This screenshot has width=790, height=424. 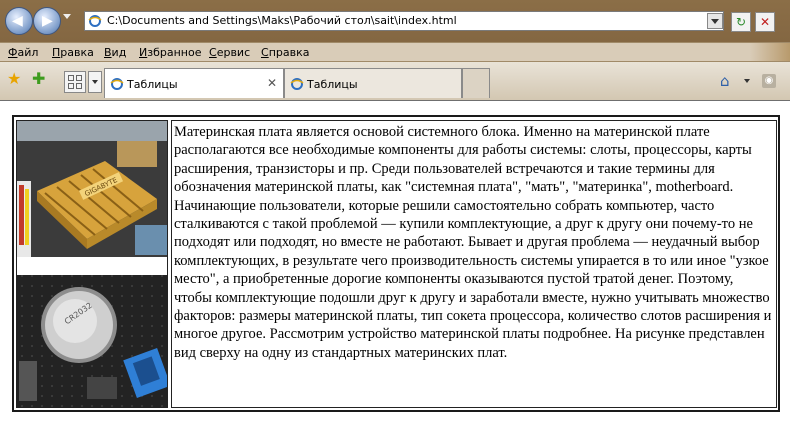 I want to click on brand-area, so click(x=770, y=52).